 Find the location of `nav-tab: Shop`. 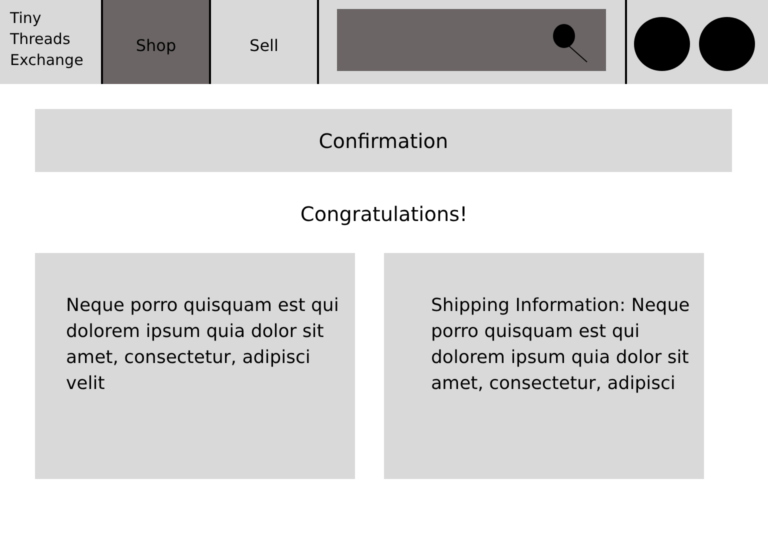

nav-tab: Shop is located at coordinates (157, 42).